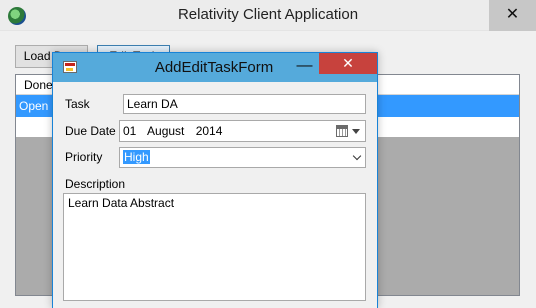 This screenshot has height=308, width=536. Describe the element at coordinates (244, 104) in the screenshot. I see `task-input: Learn DA` at that location.